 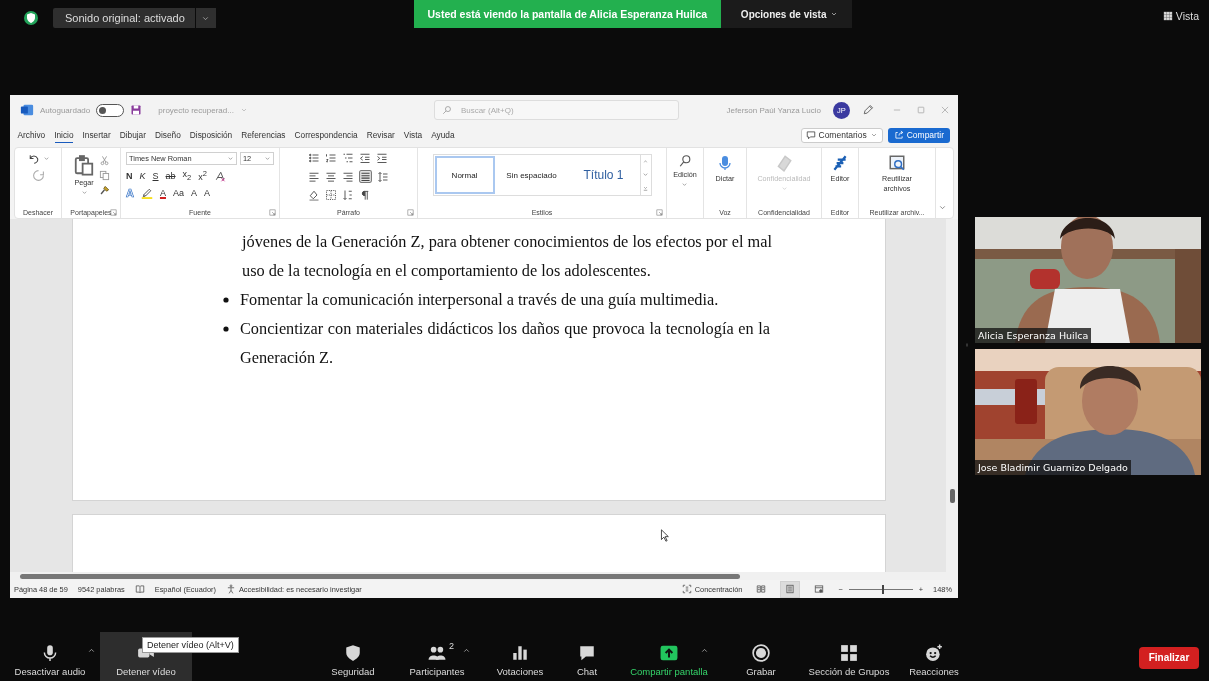 I want to click on search-field: Buscar (Alt+Q), so click(x=556, y=110).